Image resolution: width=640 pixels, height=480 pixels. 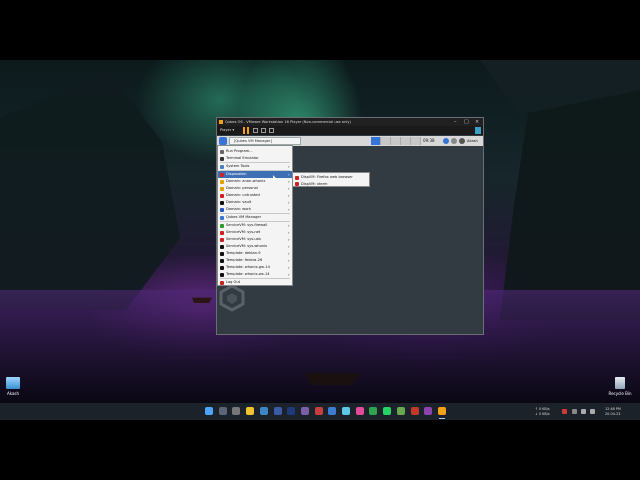 What do you see at coordinates (542, 414) in the screenshot?
I see `network-download-speed: ↓ 0 KB/s` at bounding box center [542, 414].